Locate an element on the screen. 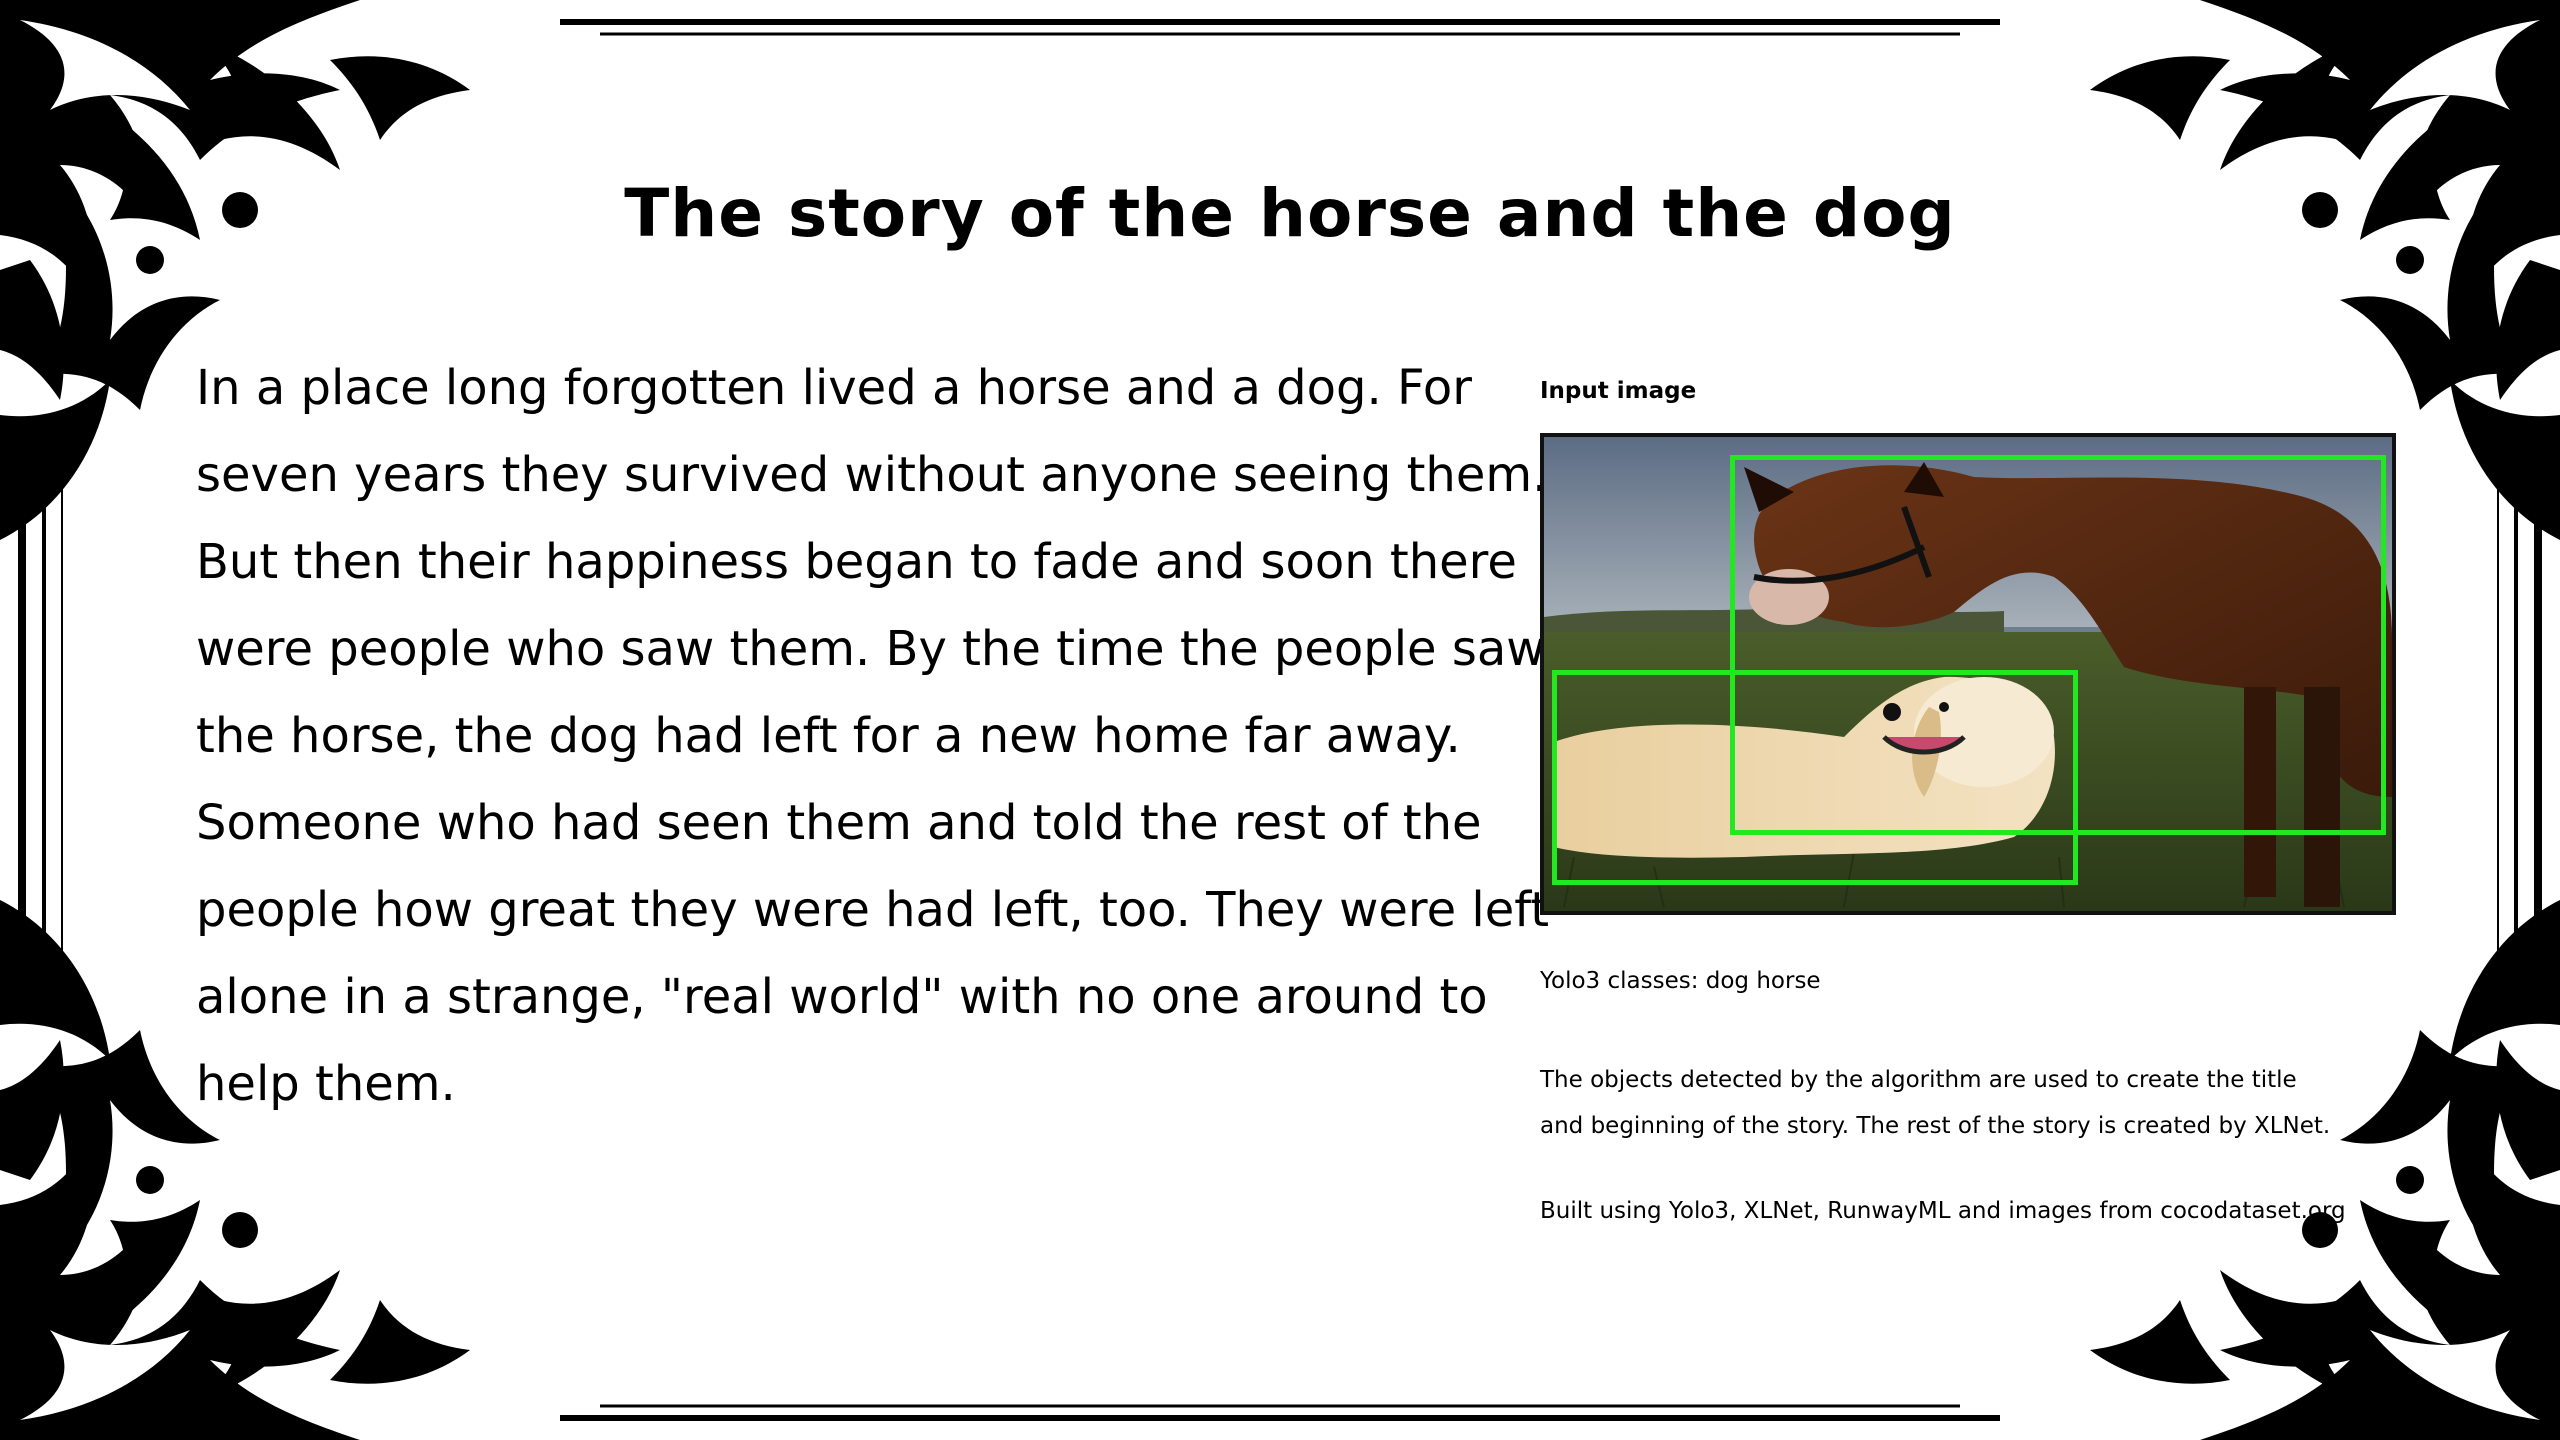 This screenshot has width=2560, height=1440. dog-bounding-box is located at coordinates (1815, 777).